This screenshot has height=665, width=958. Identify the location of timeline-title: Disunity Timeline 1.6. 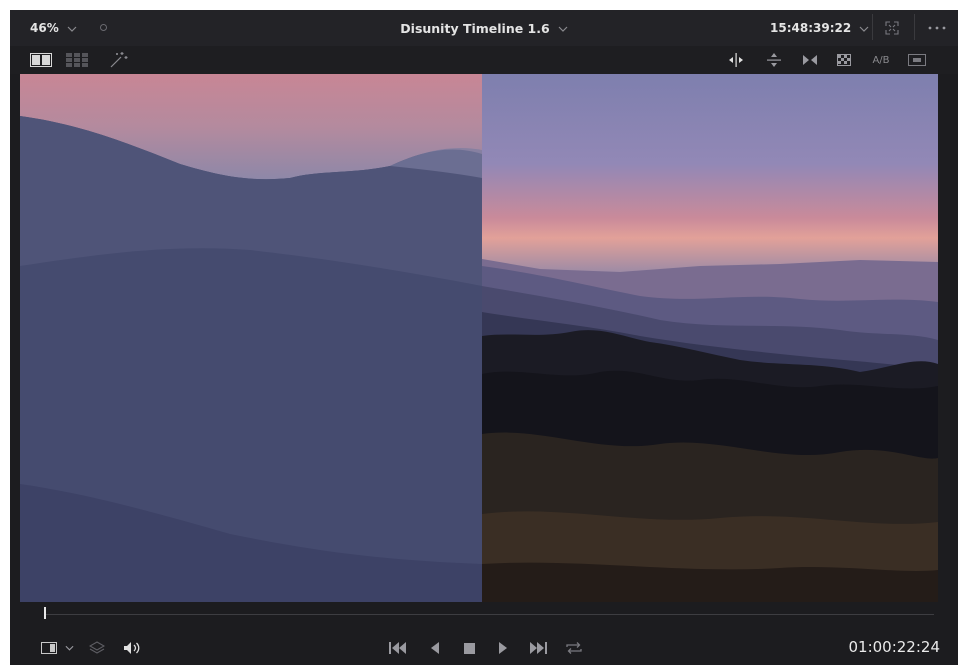
(475, 28).